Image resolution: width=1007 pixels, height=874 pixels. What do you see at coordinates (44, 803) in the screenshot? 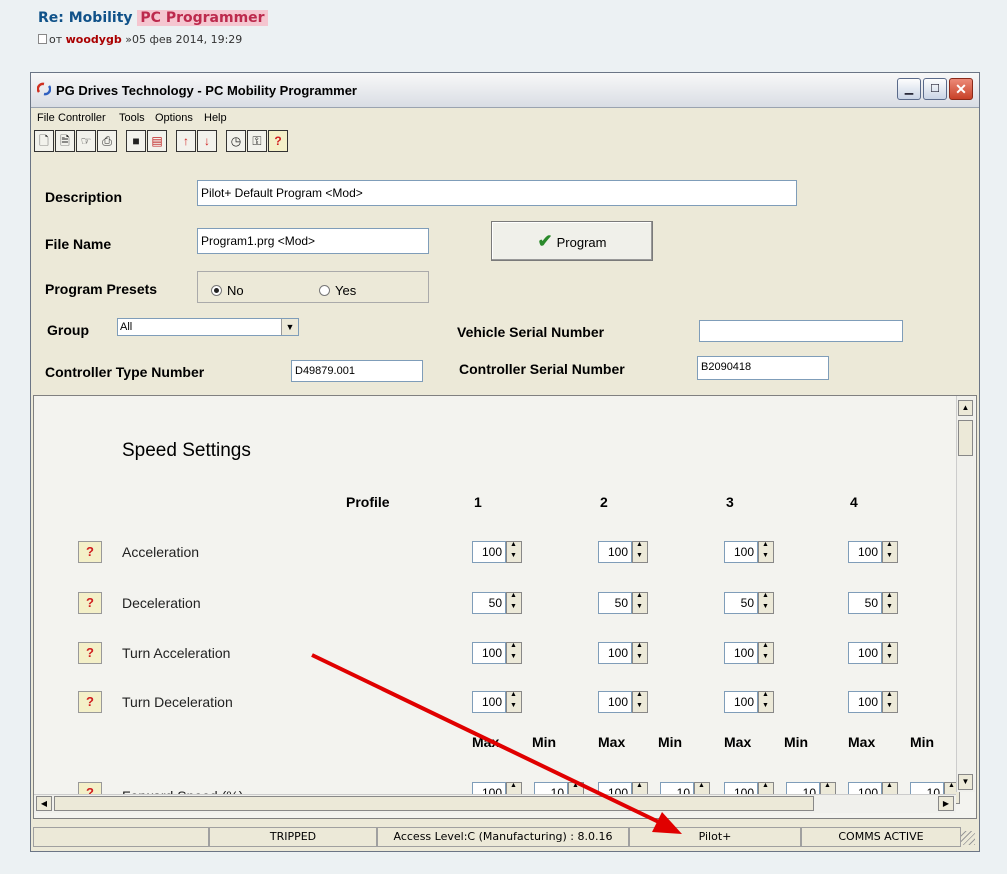
I see `scroll-left-icon: ◀` at bounding box center [44, 803].